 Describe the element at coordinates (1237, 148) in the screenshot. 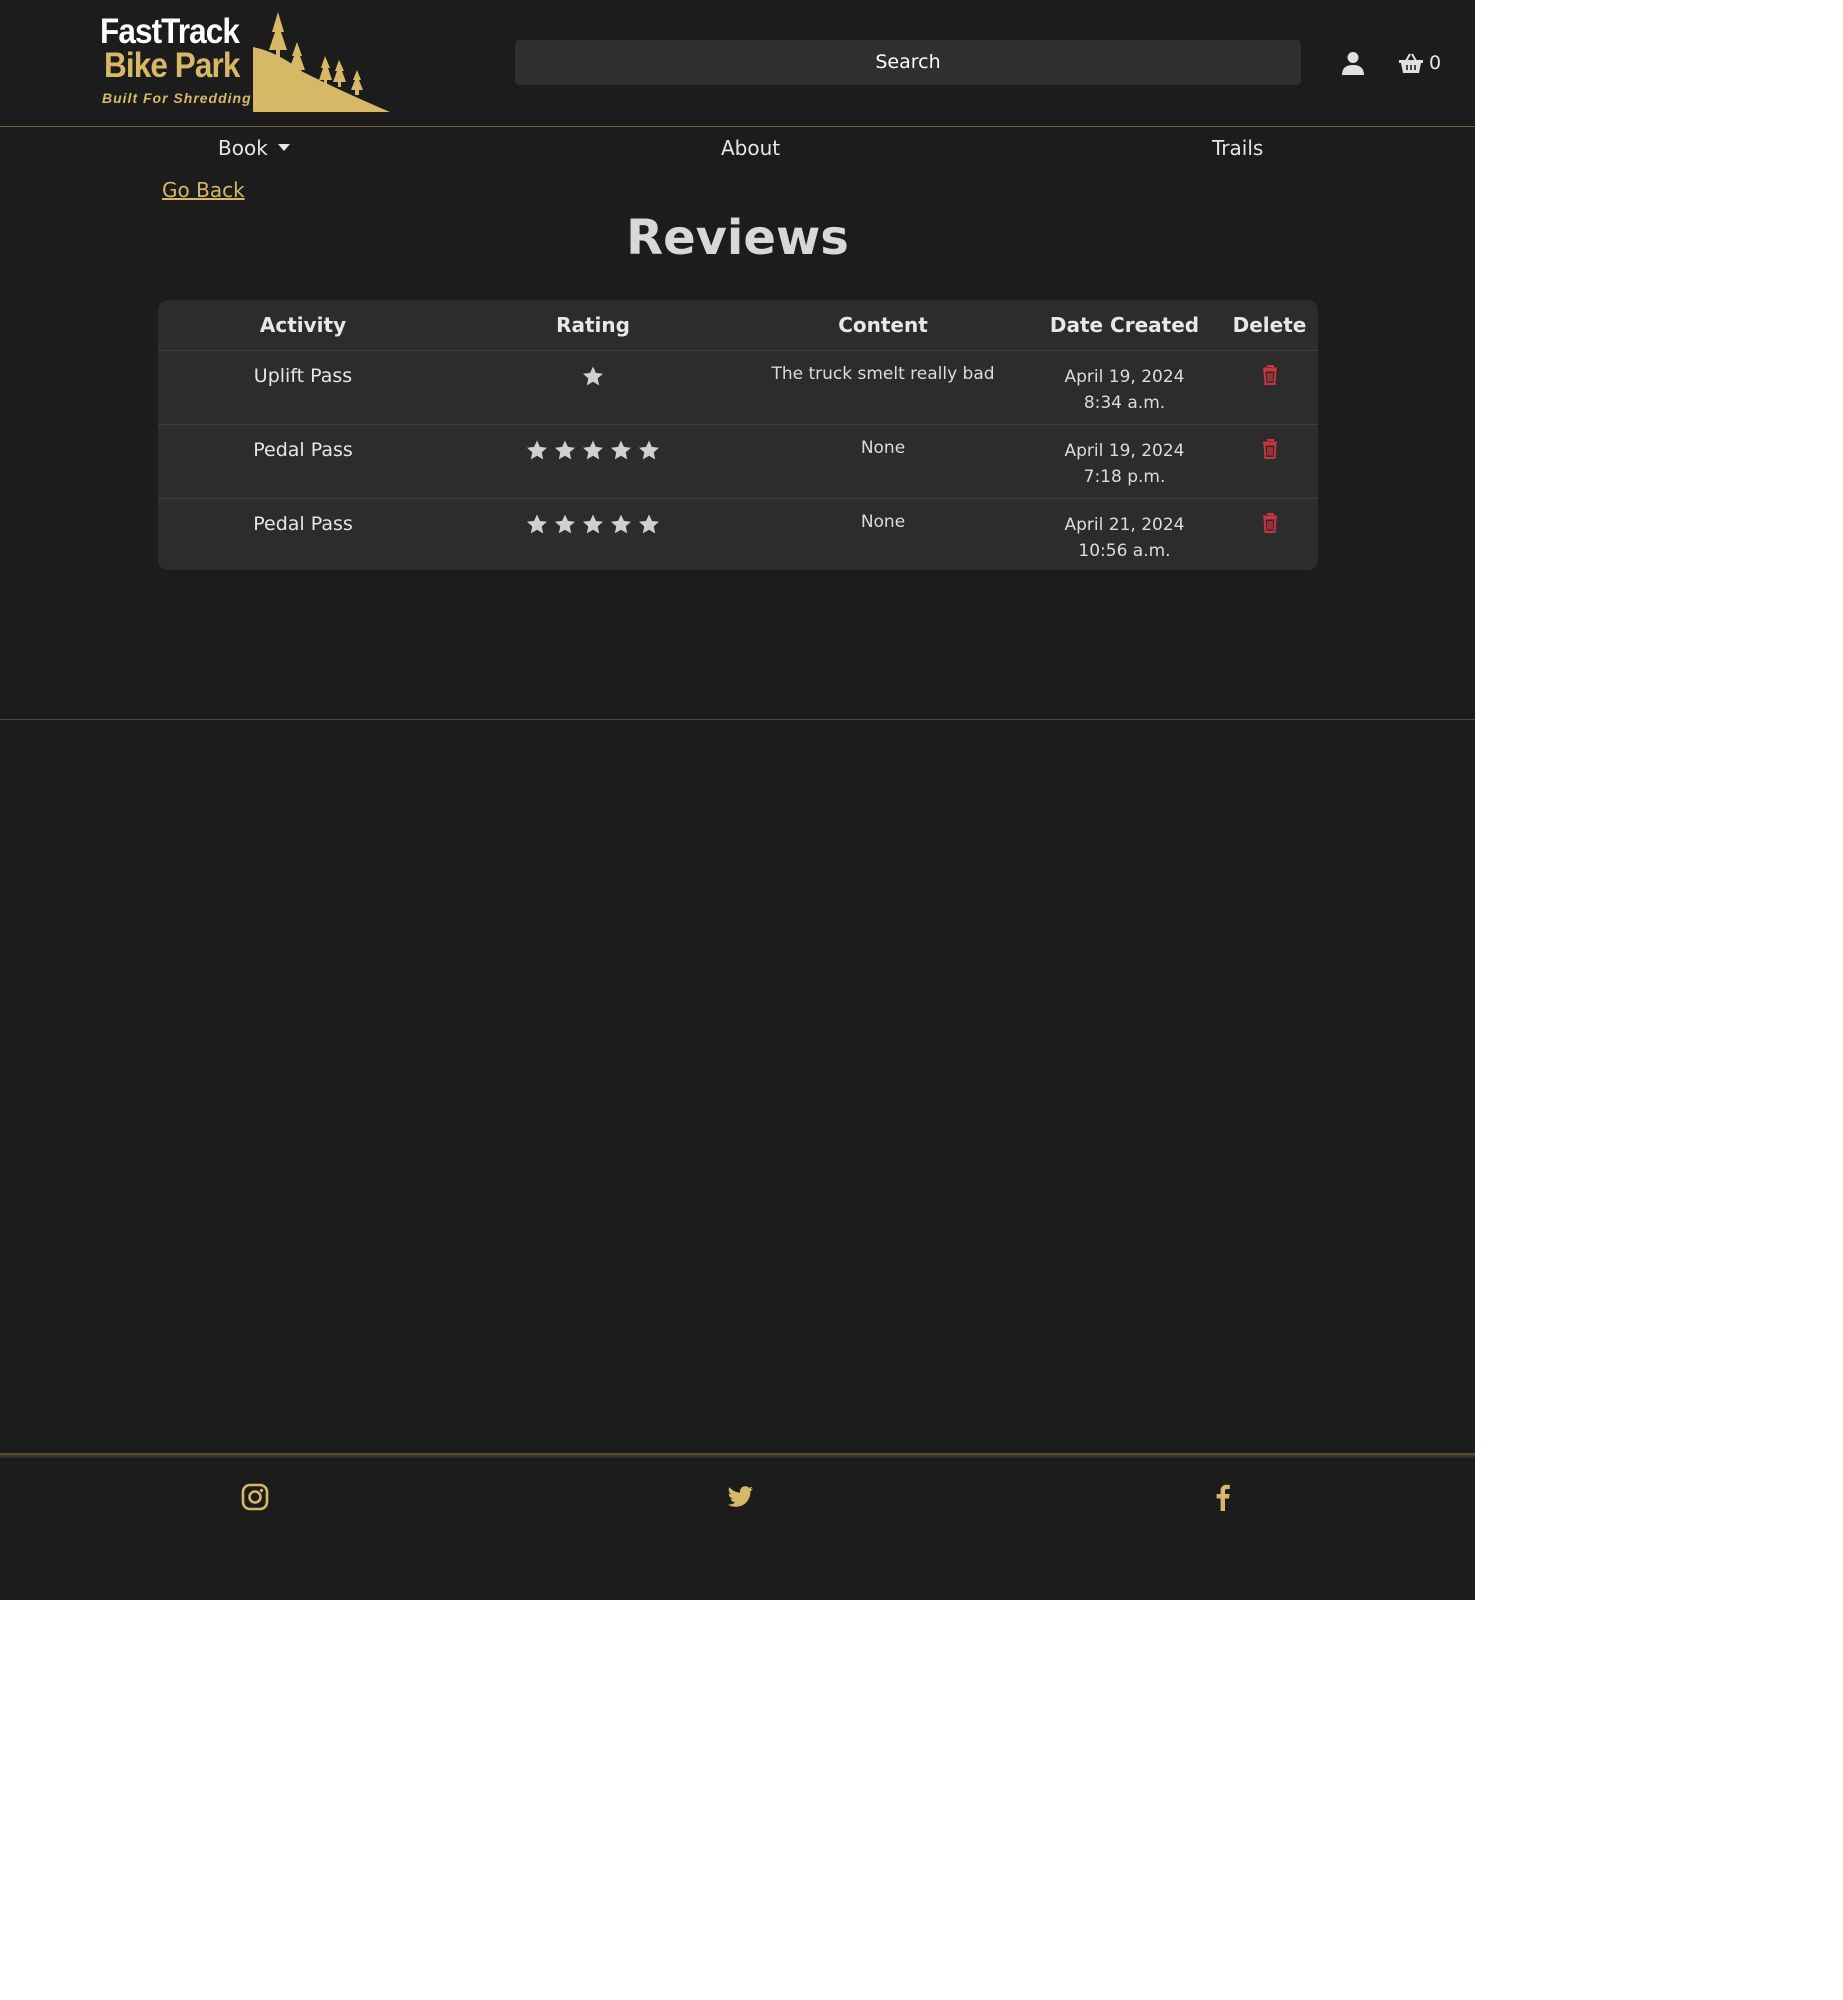

I see `nav-trails: Trails` at that location.